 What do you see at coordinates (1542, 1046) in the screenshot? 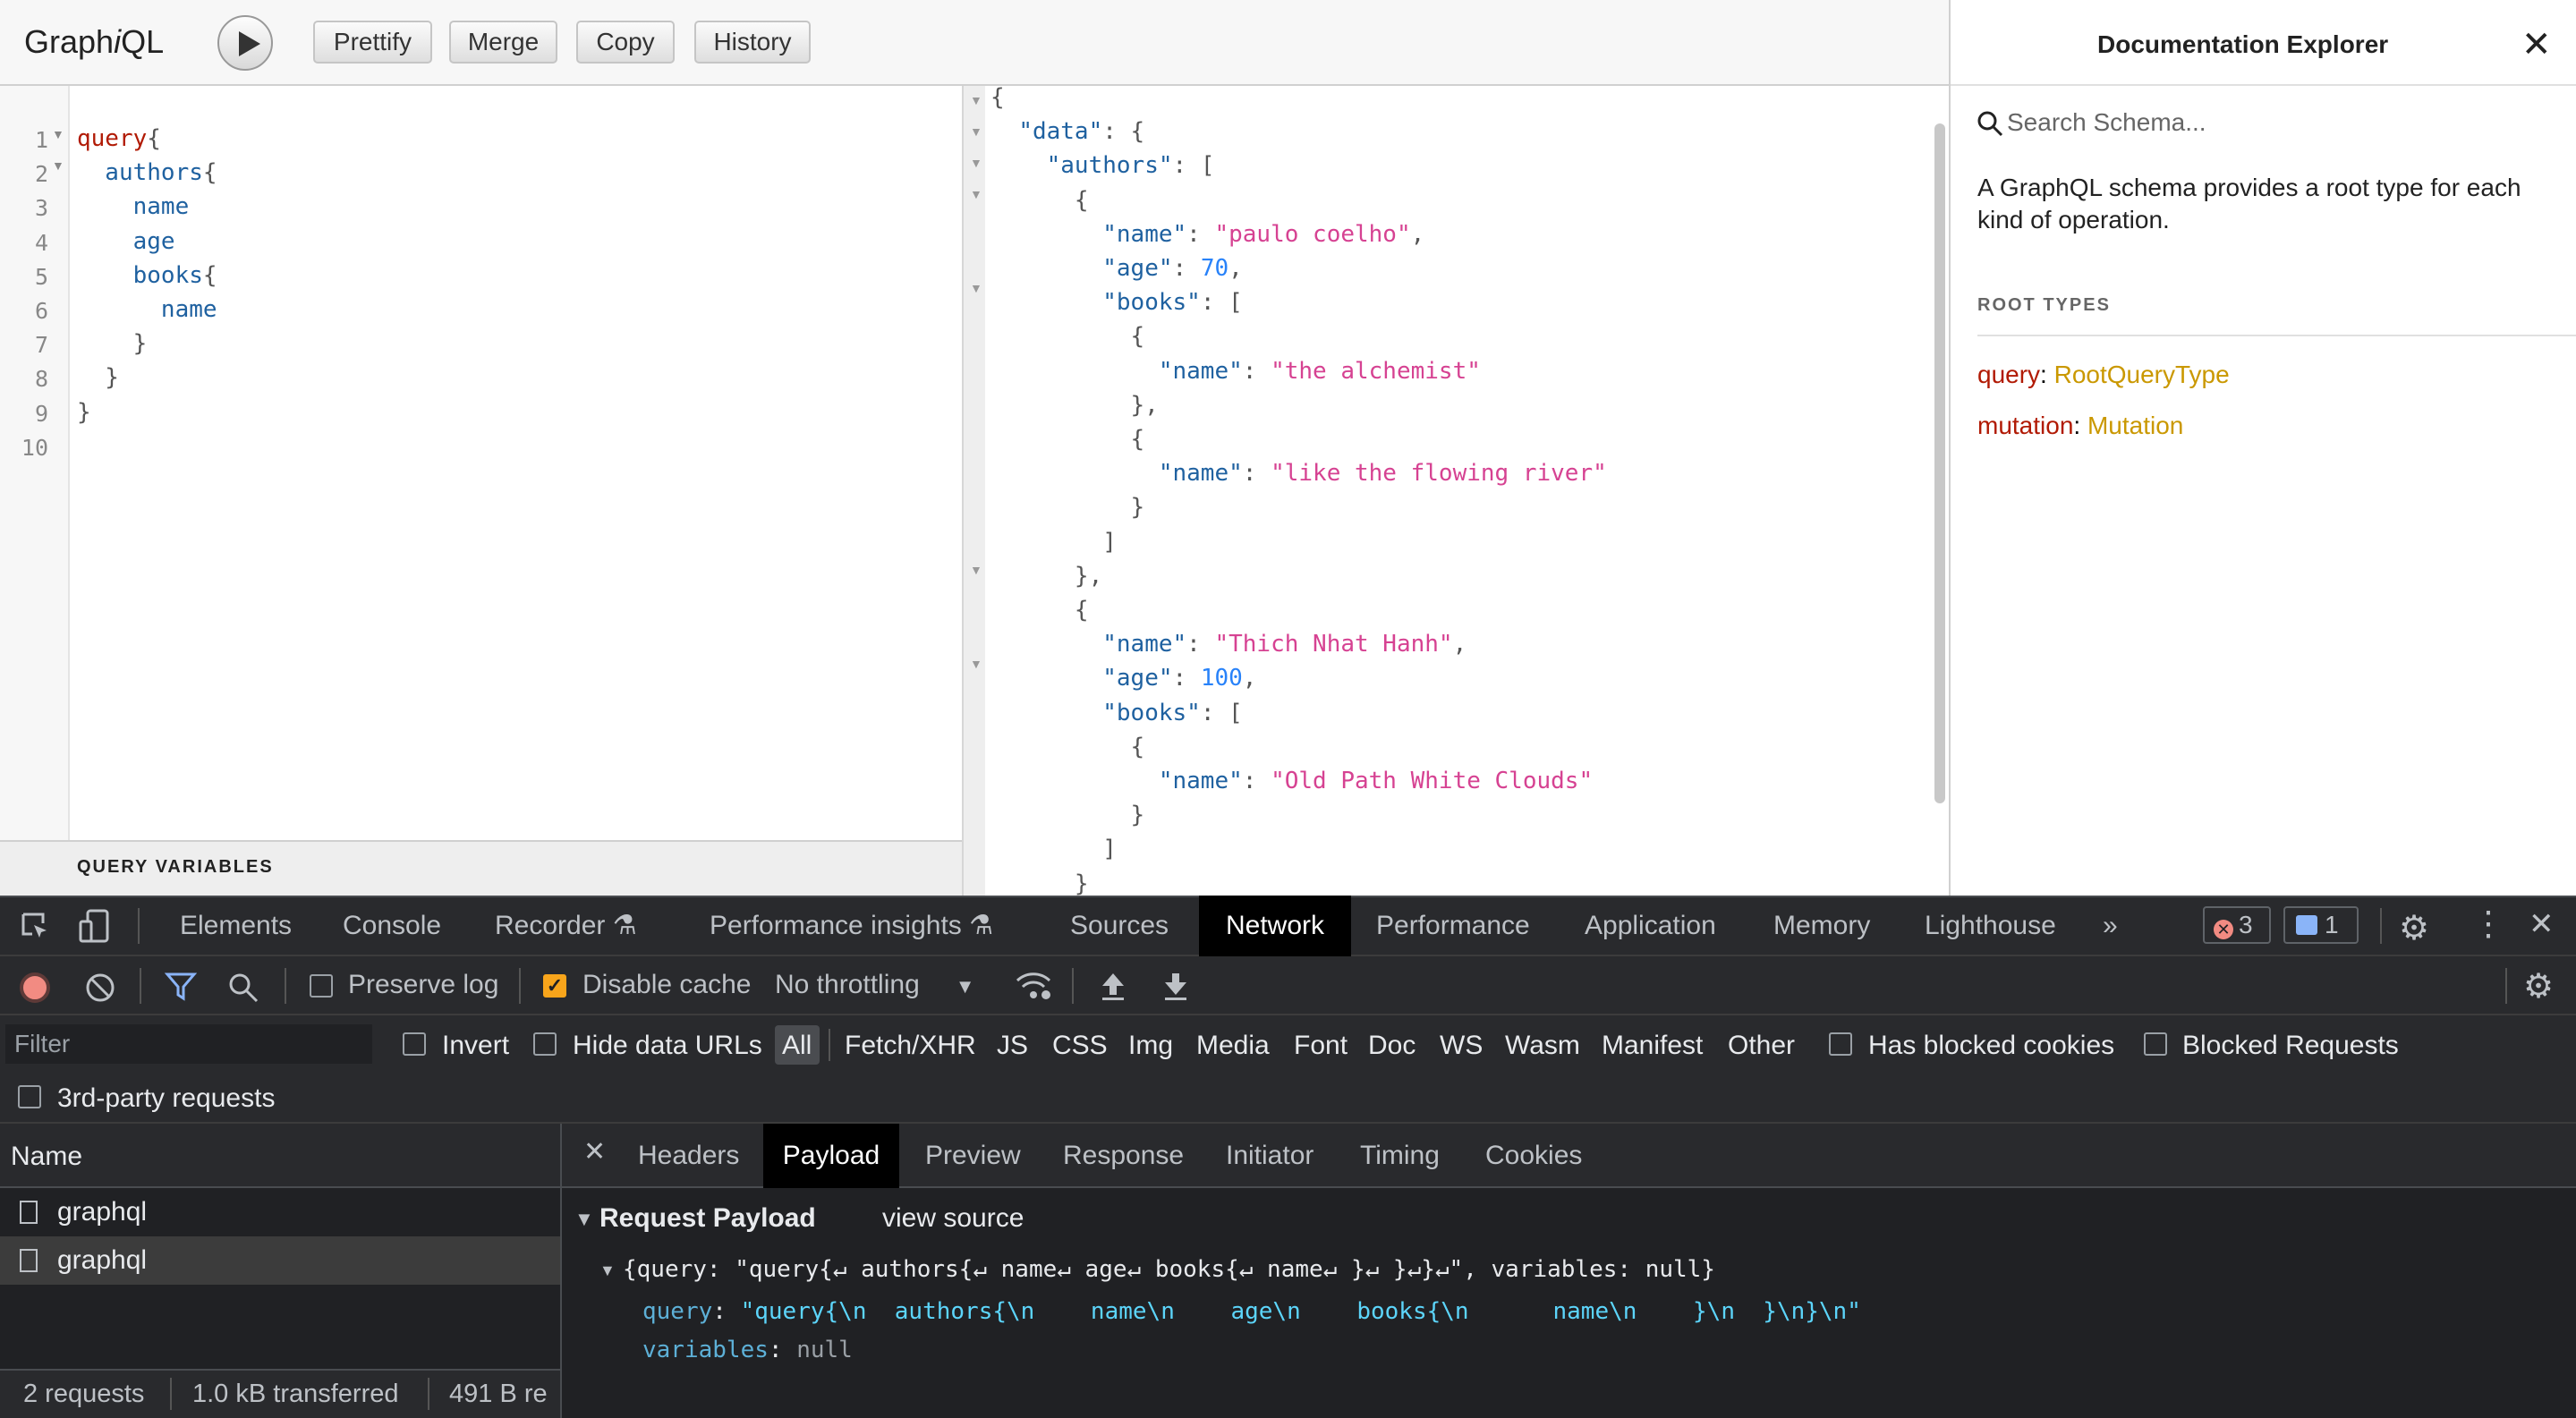
I see `filter-type-wasm: Wasm` at bounding box center [1542, 1046].